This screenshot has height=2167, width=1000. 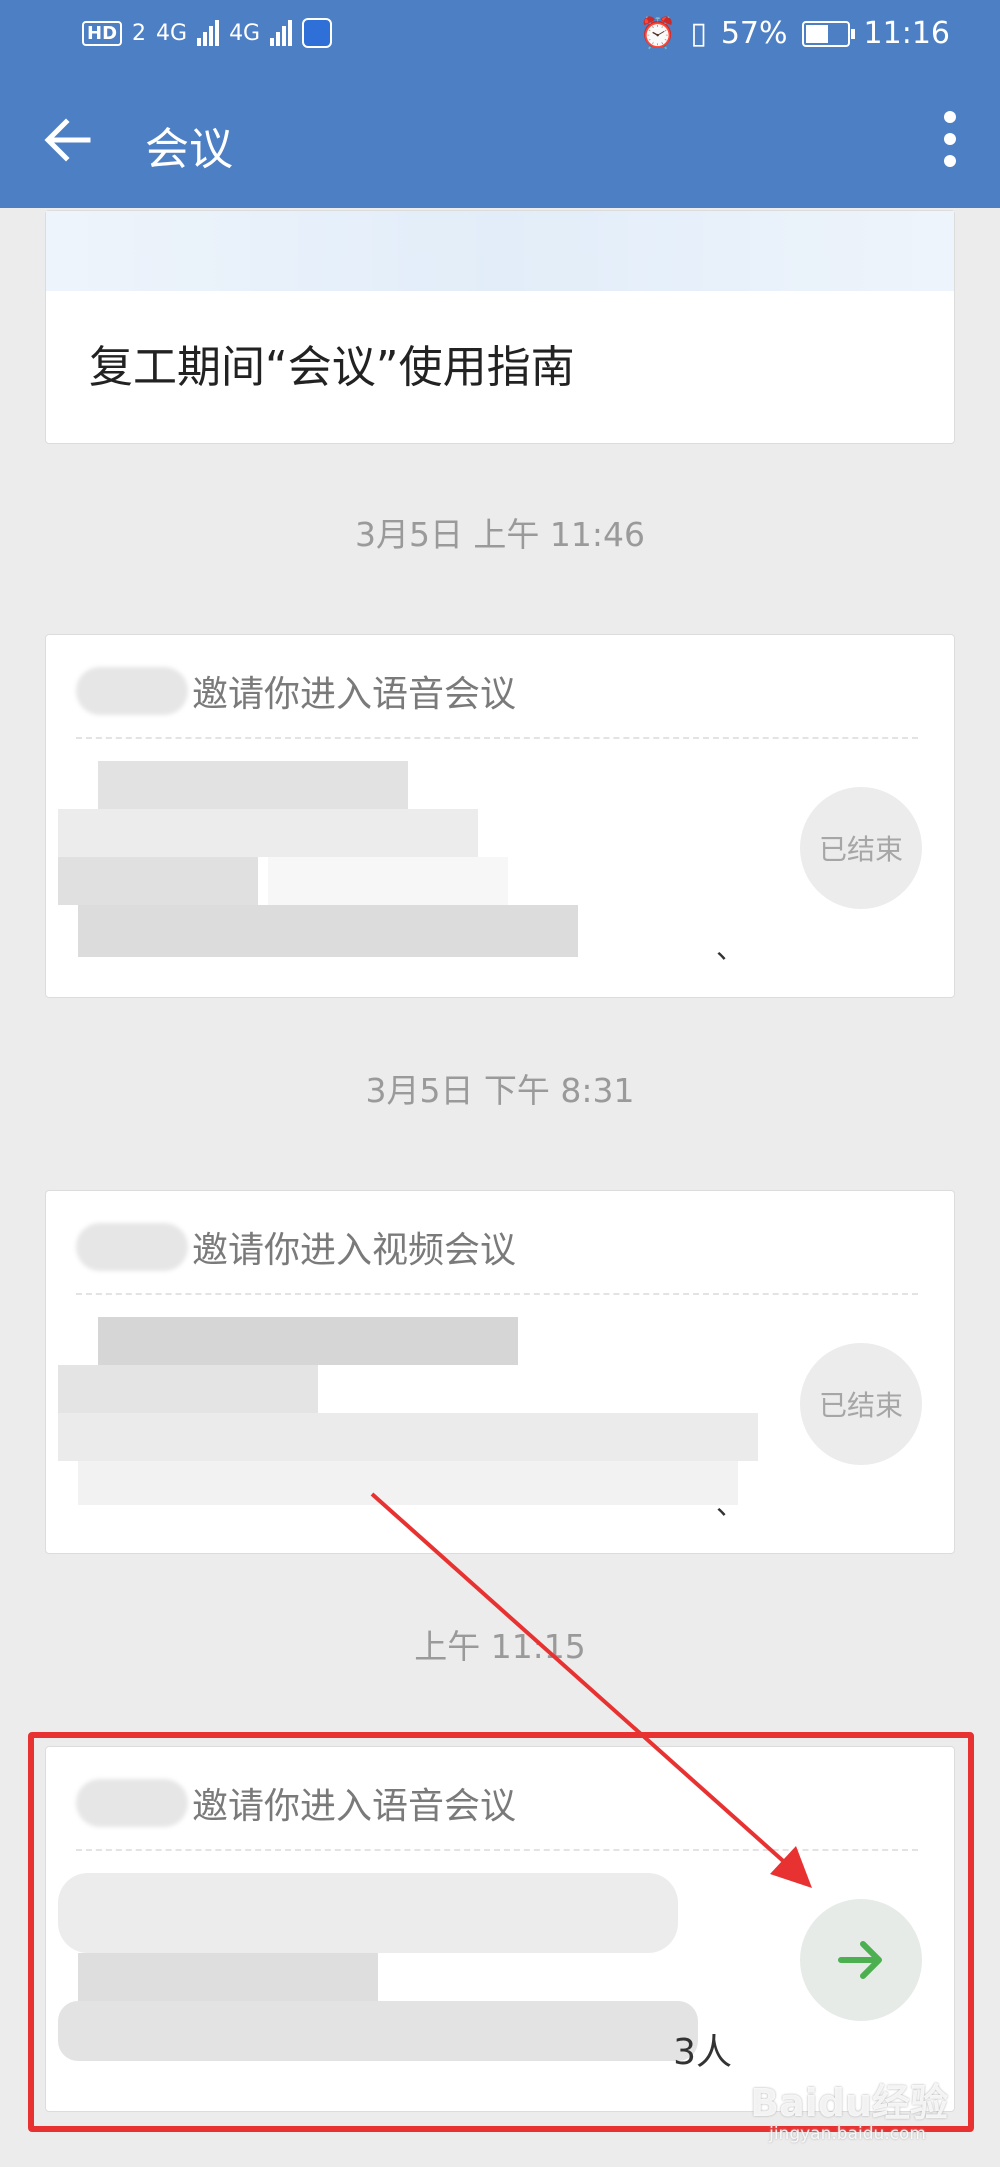 I want to click on clock: 11:16, so click(x=906, y=33).